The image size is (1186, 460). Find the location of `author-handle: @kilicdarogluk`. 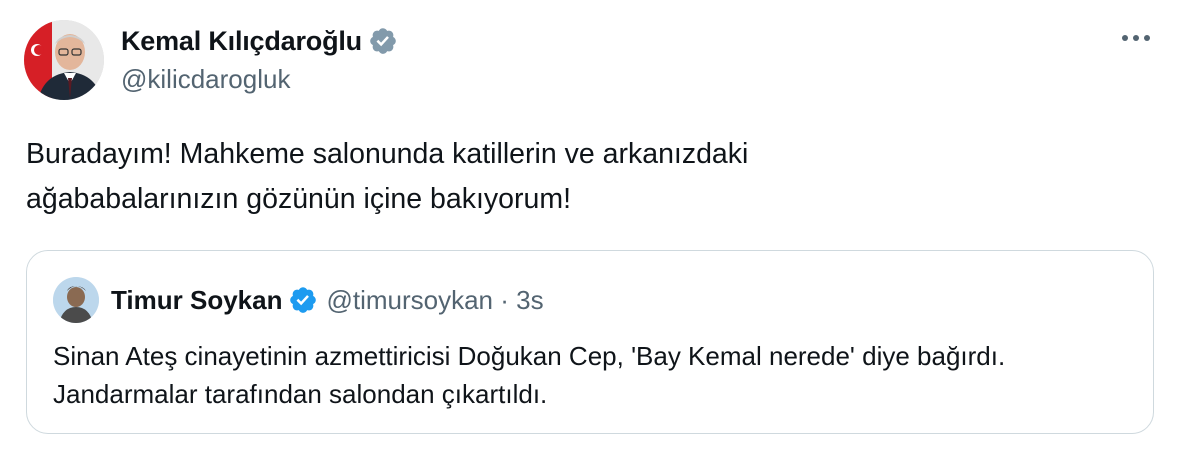

author-handle: @kilicdarogluk is located at coordinates (205, 79).